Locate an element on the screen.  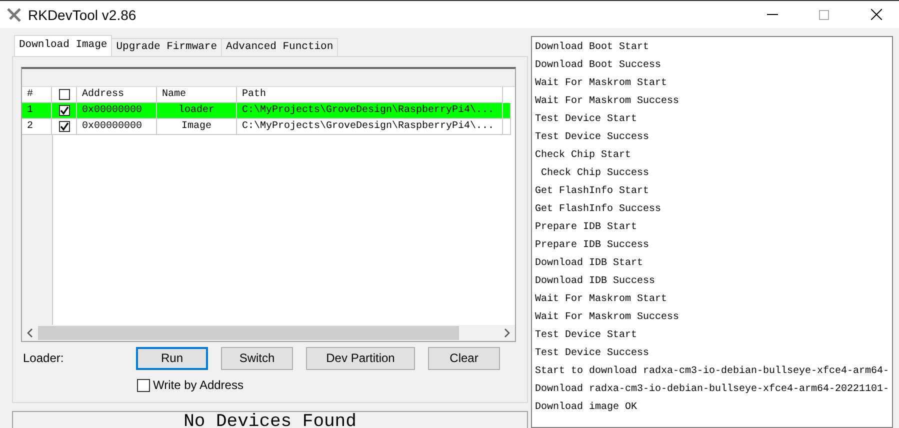
log-line: Download radxa-cm3-io-debian-bullseye-xfce4-arm64-20221101- is located at coordinates (712, 389).